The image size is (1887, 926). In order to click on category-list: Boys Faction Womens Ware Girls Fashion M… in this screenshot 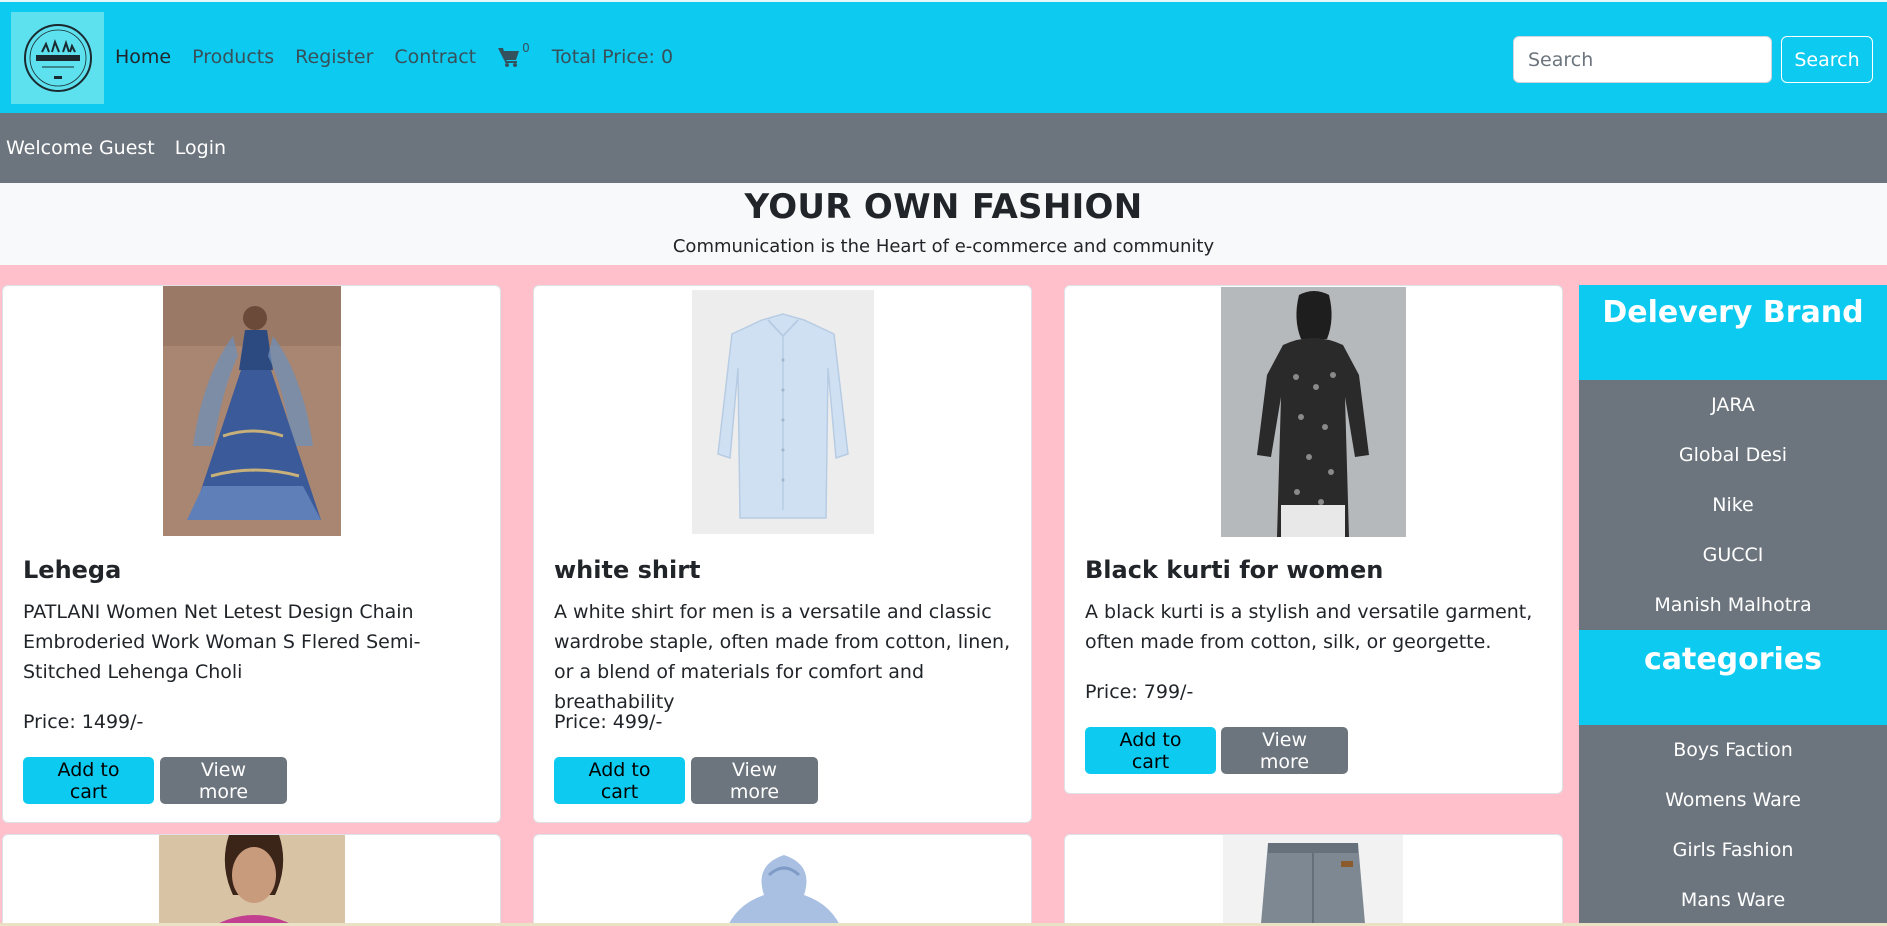, I will do `click(1733, 825)`.